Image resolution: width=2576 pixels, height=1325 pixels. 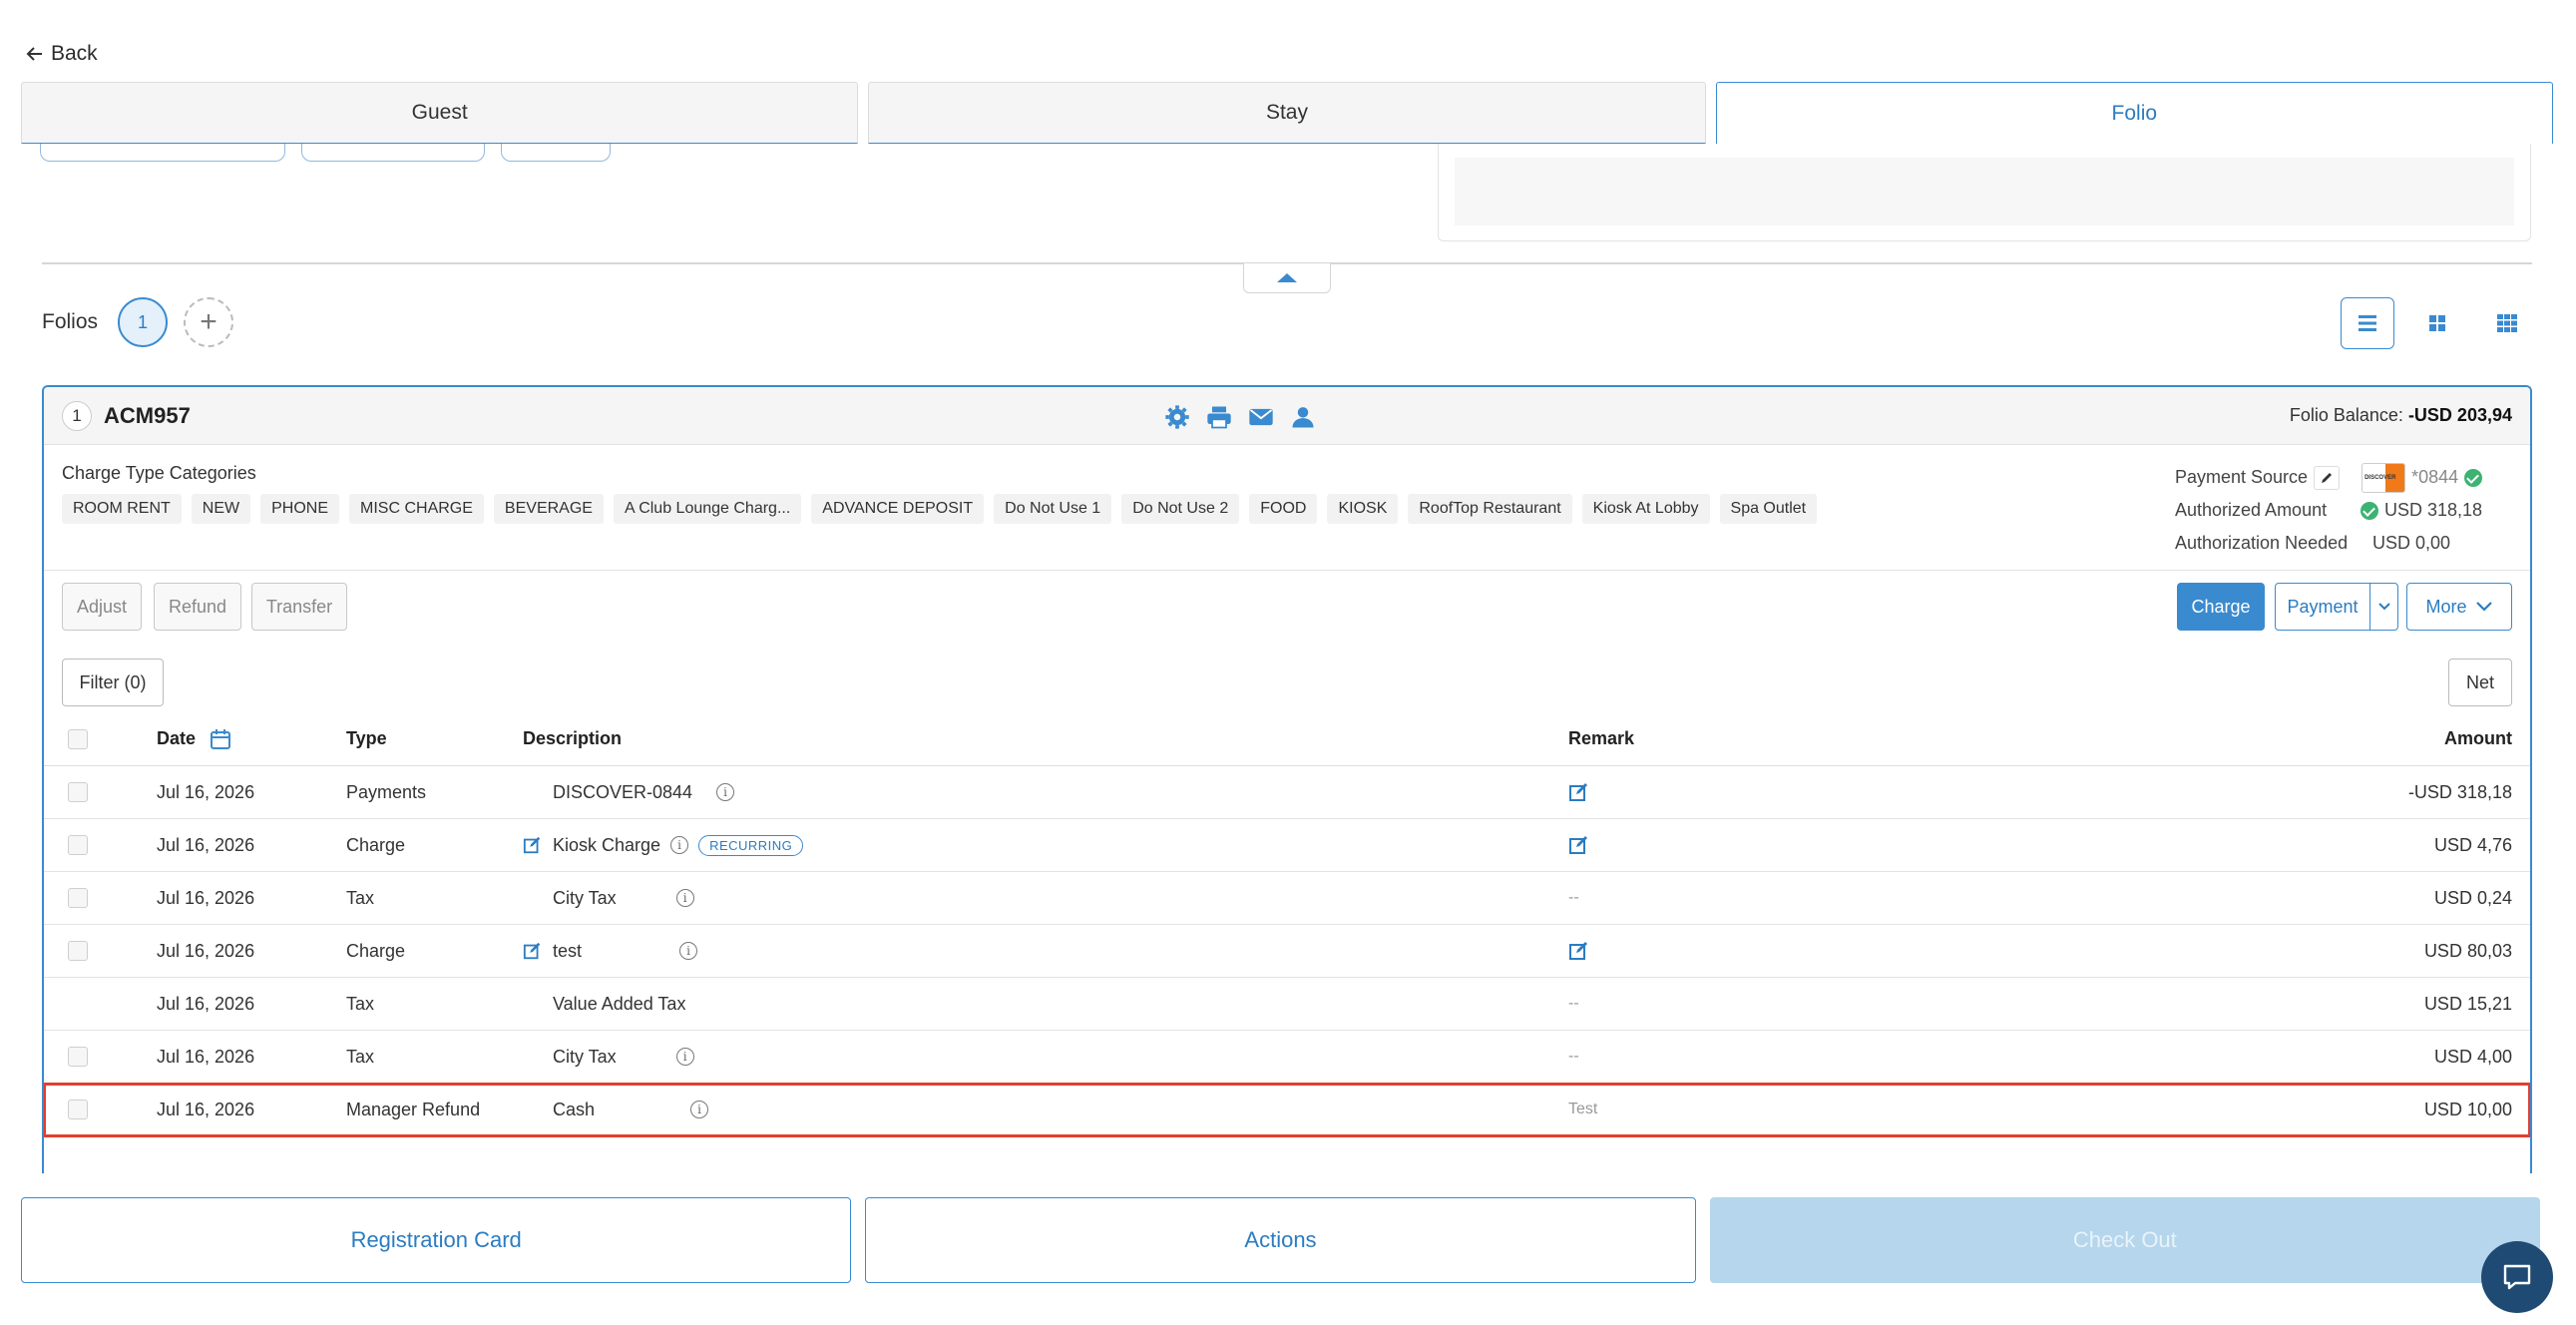 I want to click on grid-2-view-button, so click(x=2437, y=323).